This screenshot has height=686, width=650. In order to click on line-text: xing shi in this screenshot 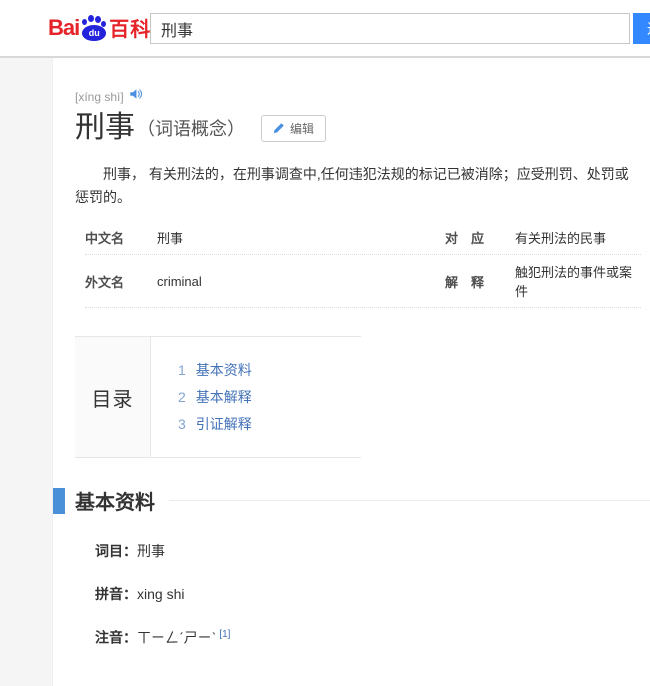, I will do `click(161, 594)`.